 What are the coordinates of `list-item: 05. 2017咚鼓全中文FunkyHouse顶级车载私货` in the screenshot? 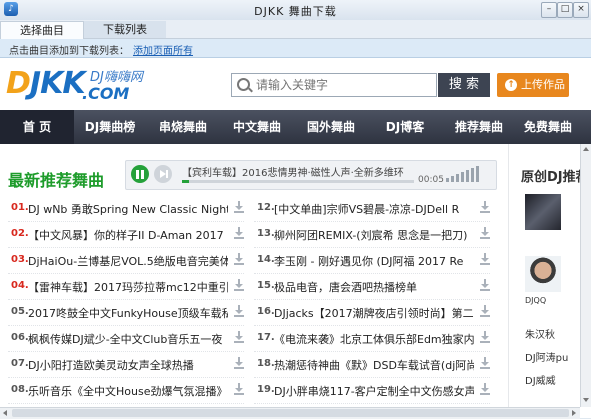 It's located at (126, 312).